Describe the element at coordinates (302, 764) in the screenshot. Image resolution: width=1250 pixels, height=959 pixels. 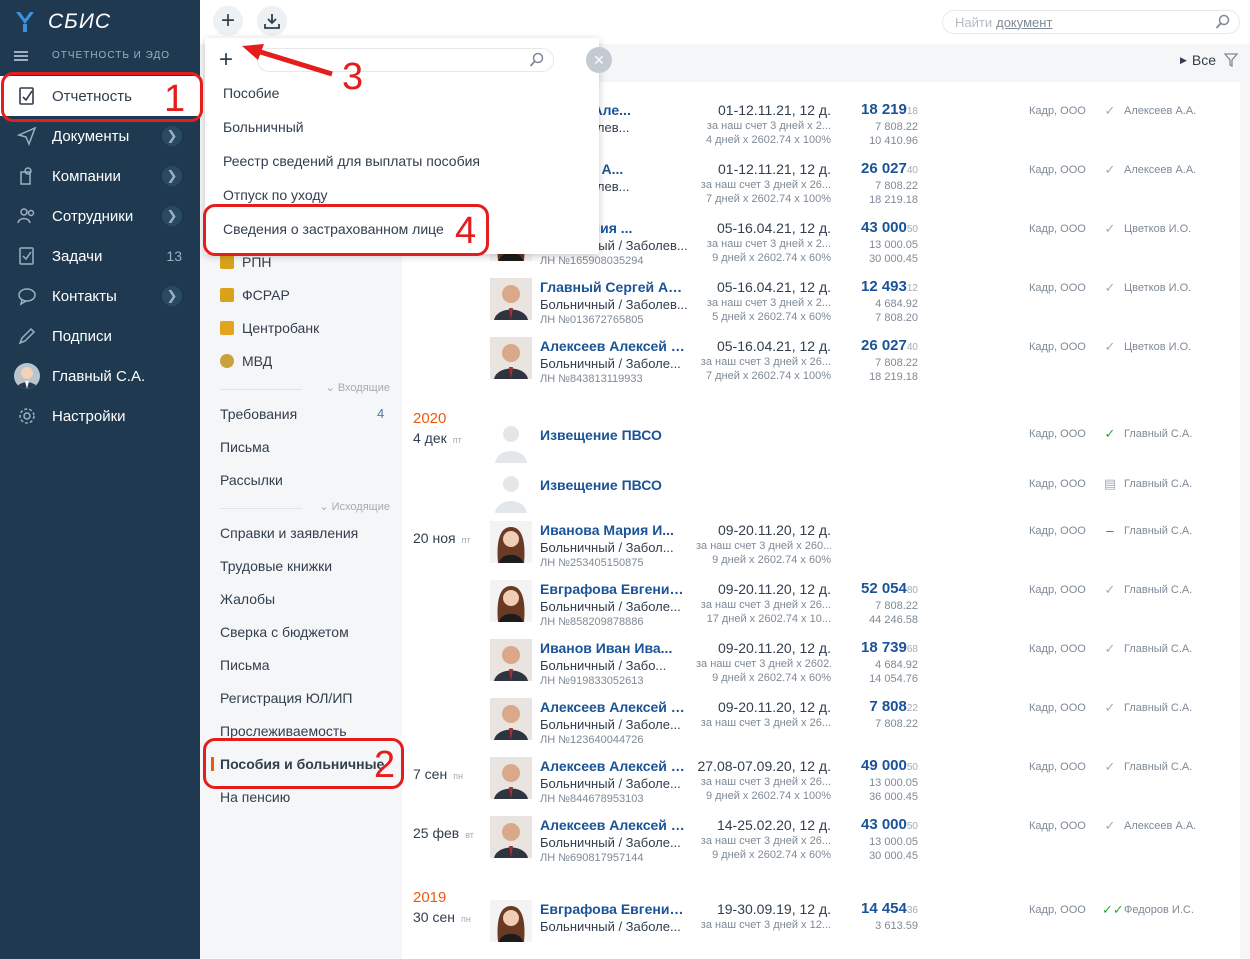
I see `outgoing-item-benefits: Пособия и больничные` at that location.